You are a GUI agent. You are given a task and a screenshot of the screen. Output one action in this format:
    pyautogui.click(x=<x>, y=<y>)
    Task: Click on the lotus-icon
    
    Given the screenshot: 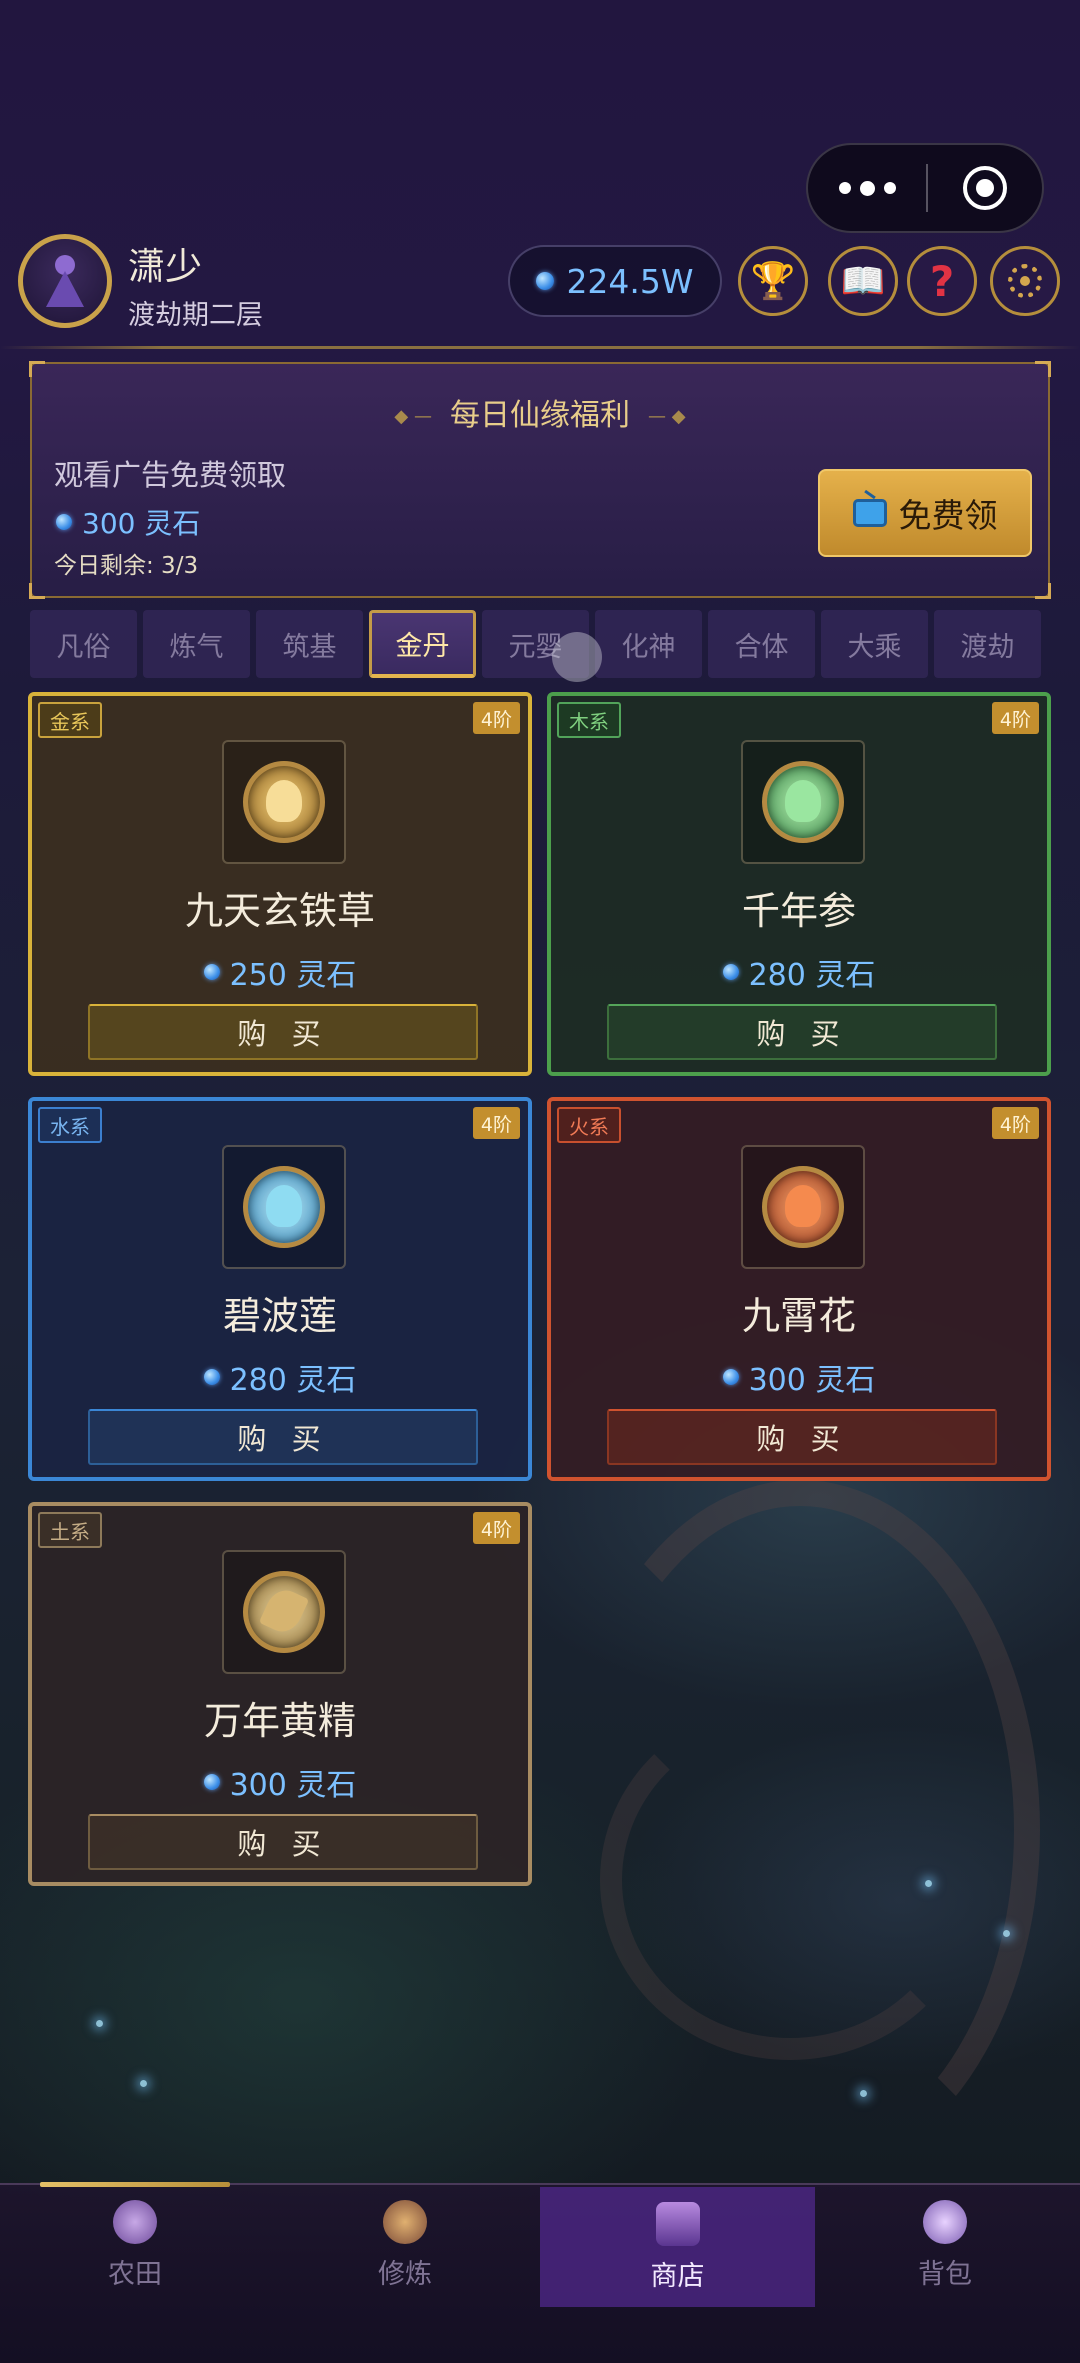 What is the action you would take?
    pyautogui.click(x=284, y=1207)
    